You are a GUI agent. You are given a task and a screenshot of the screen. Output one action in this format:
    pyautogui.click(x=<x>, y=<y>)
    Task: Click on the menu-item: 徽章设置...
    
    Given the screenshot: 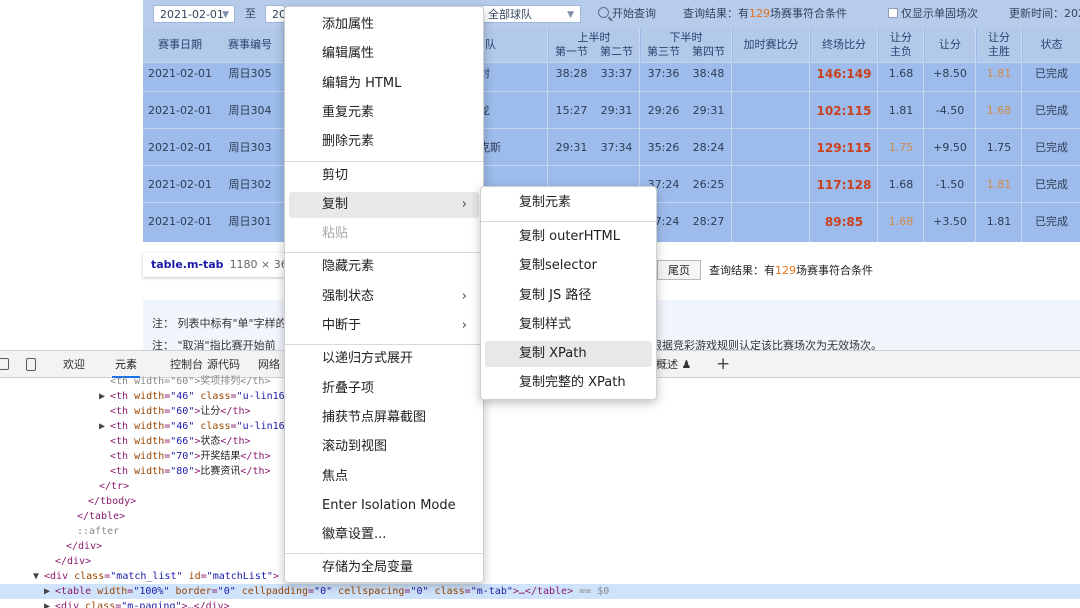 What is the action you would take?
    pyautogui.click(x=384, y=535)
    